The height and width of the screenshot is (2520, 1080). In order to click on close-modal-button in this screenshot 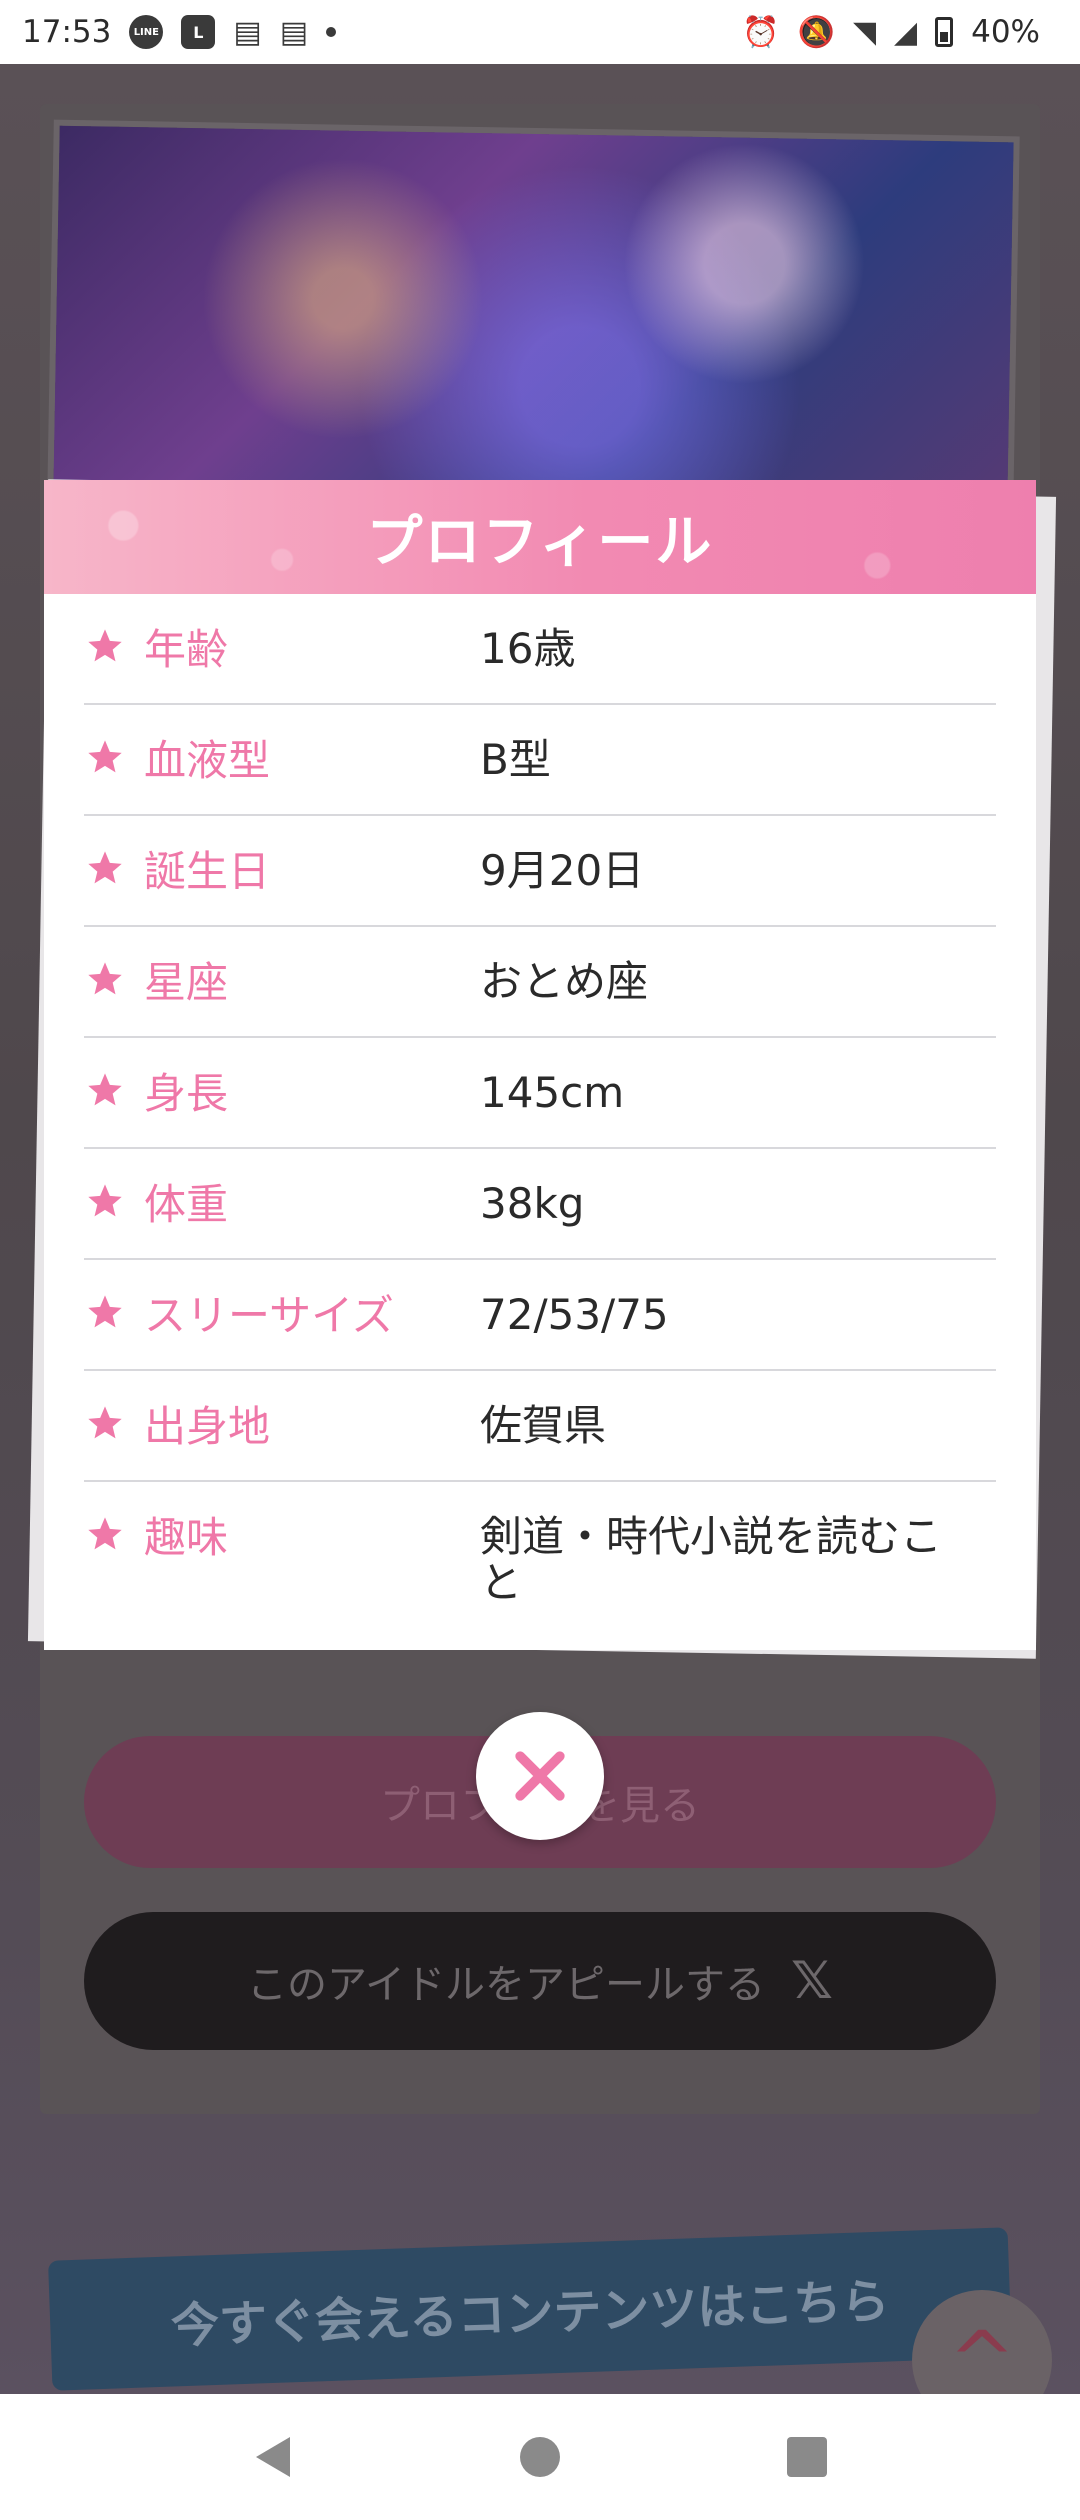, I will do `click(540, 1776)`.